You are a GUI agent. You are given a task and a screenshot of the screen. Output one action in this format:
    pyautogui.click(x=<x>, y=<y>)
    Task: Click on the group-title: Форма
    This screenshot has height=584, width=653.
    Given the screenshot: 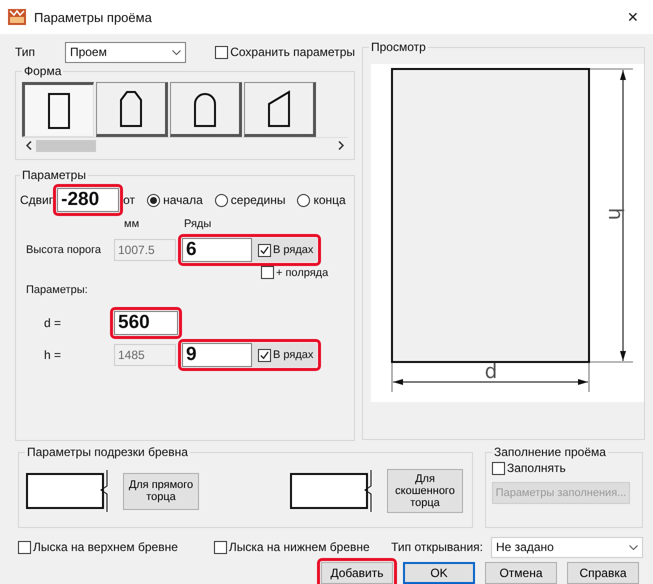 What is the action you would take?
    pyautogui.click(x=42, y=71)
    